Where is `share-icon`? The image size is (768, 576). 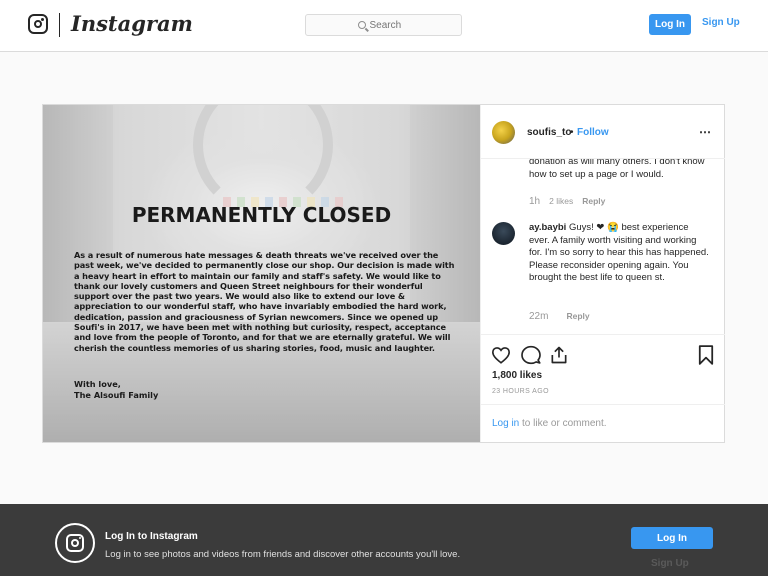 share-icon is located at coordinates (559, 355).